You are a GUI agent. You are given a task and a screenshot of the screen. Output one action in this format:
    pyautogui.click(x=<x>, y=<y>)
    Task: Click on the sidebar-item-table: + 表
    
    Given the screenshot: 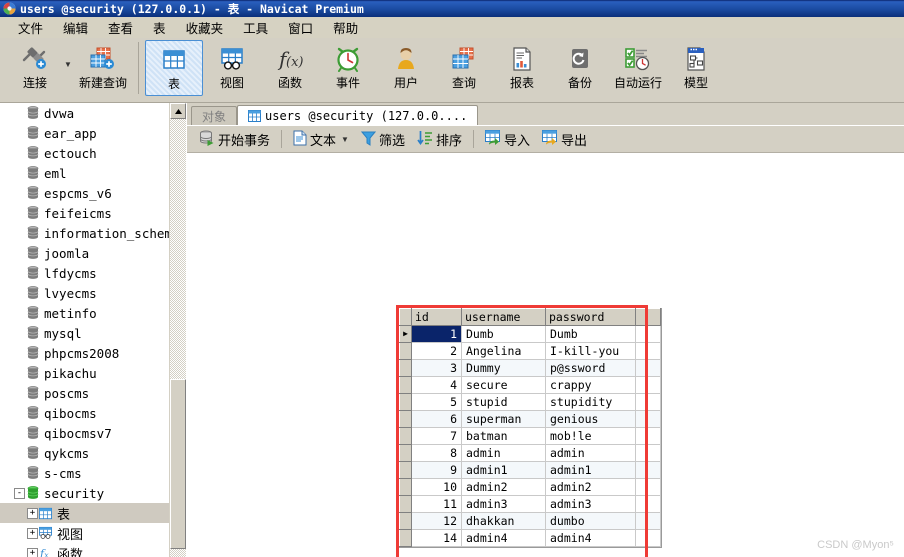 What is the action you would take?
    pyautogui.click(x=93, y=513)
    